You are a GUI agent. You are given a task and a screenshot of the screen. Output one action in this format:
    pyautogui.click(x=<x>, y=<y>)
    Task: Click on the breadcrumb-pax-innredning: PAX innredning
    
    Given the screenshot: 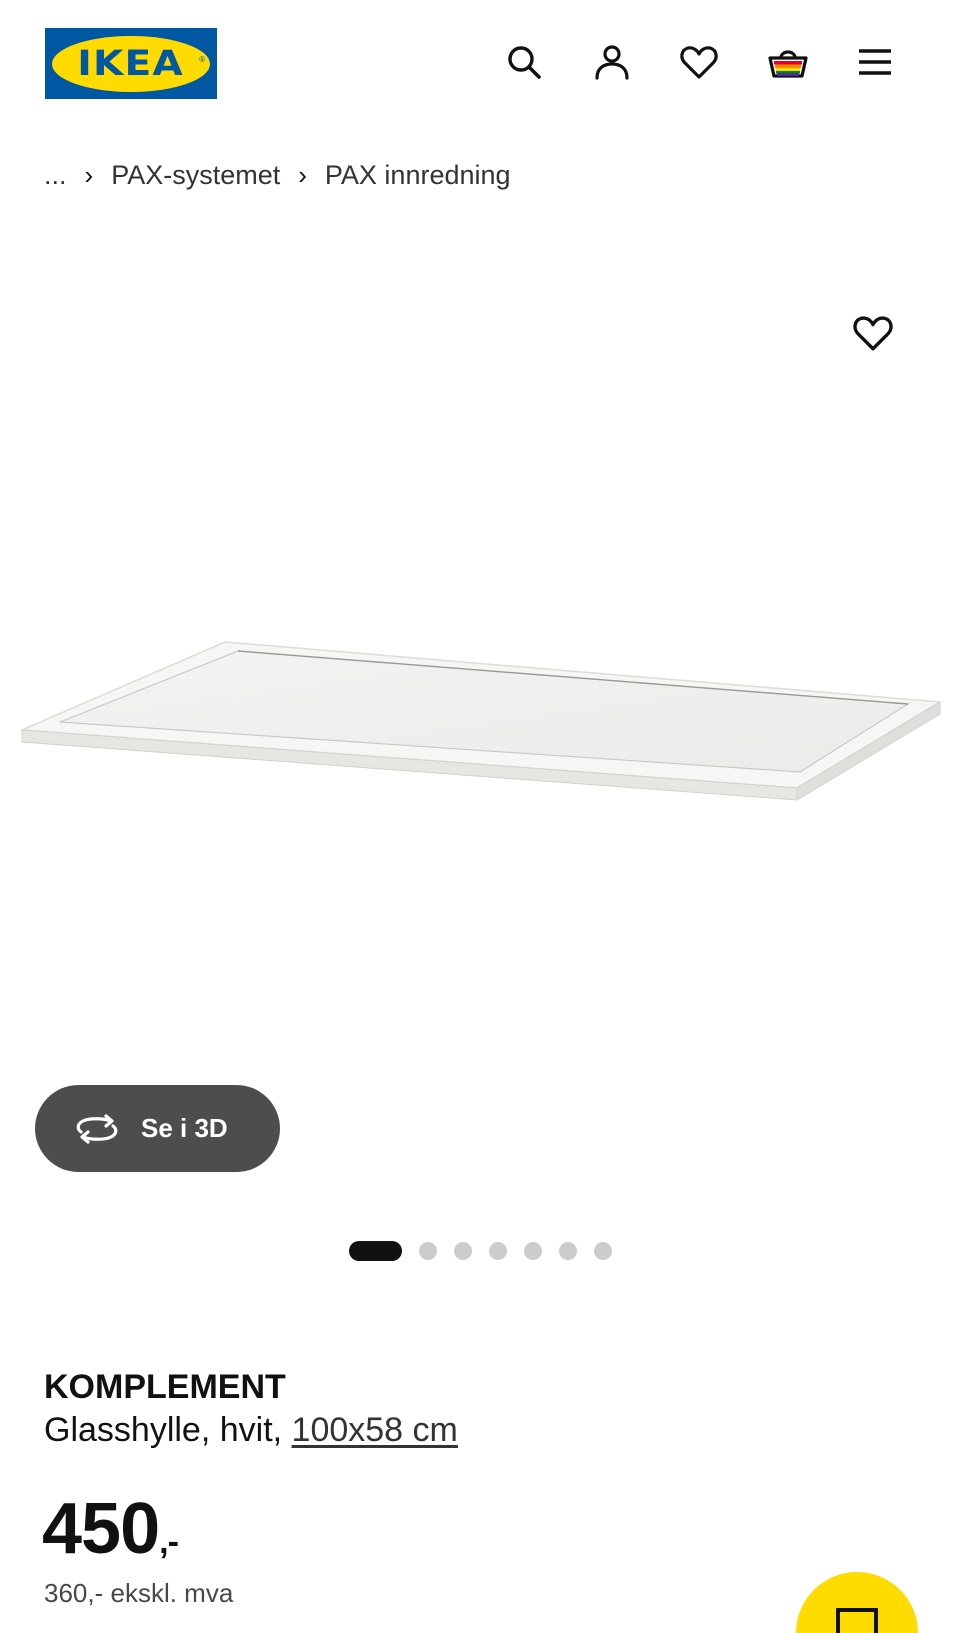 What is the action you would take?
    pyautogui.click(x=418, y=175)
    